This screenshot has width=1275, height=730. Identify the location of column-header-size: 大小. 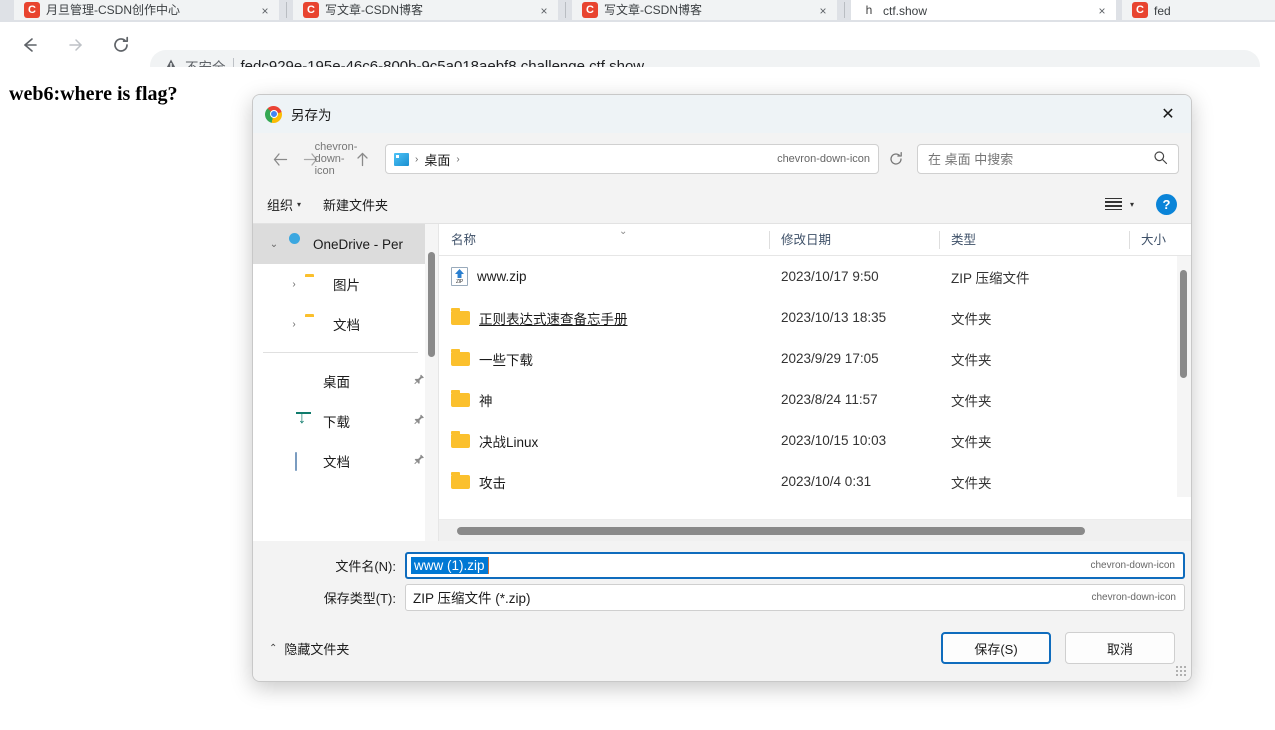
(1160, 239).